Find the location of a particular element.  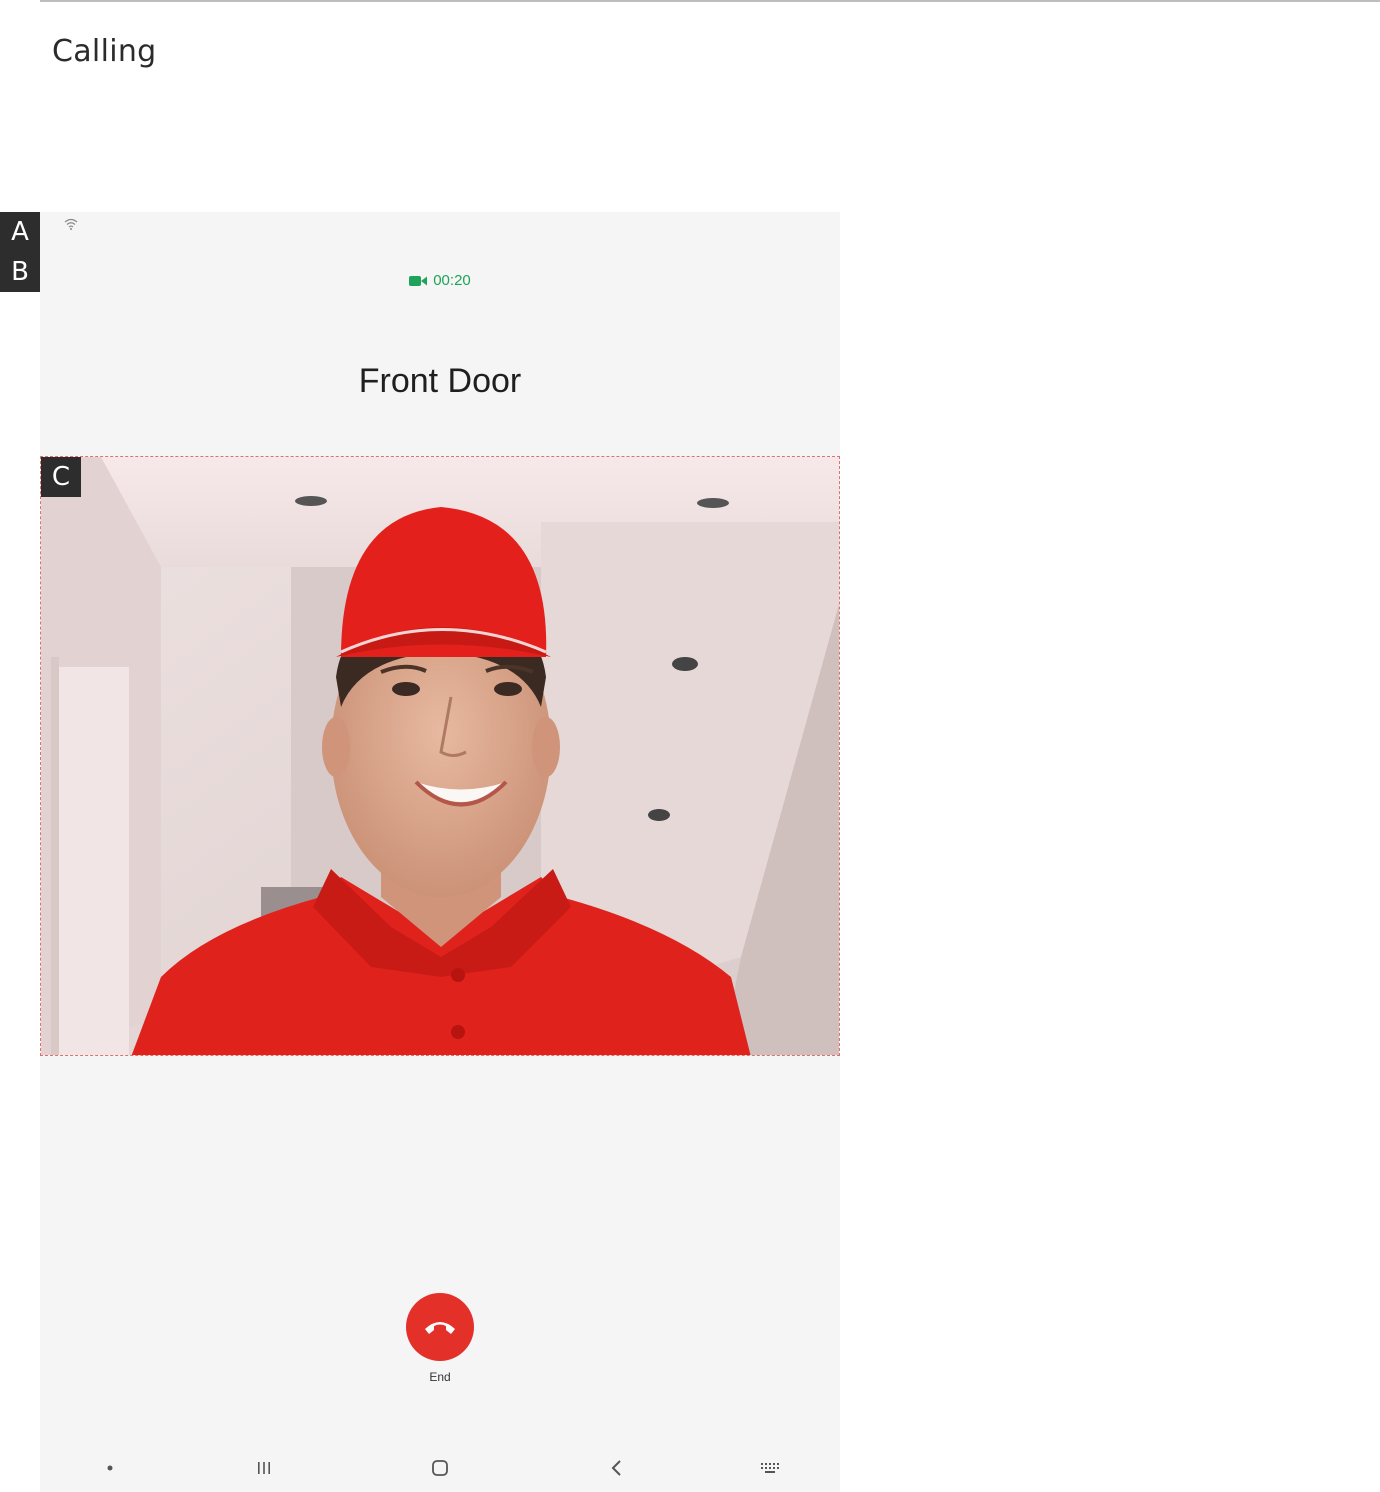

recents-icon is located at coordinates (264, 1468).